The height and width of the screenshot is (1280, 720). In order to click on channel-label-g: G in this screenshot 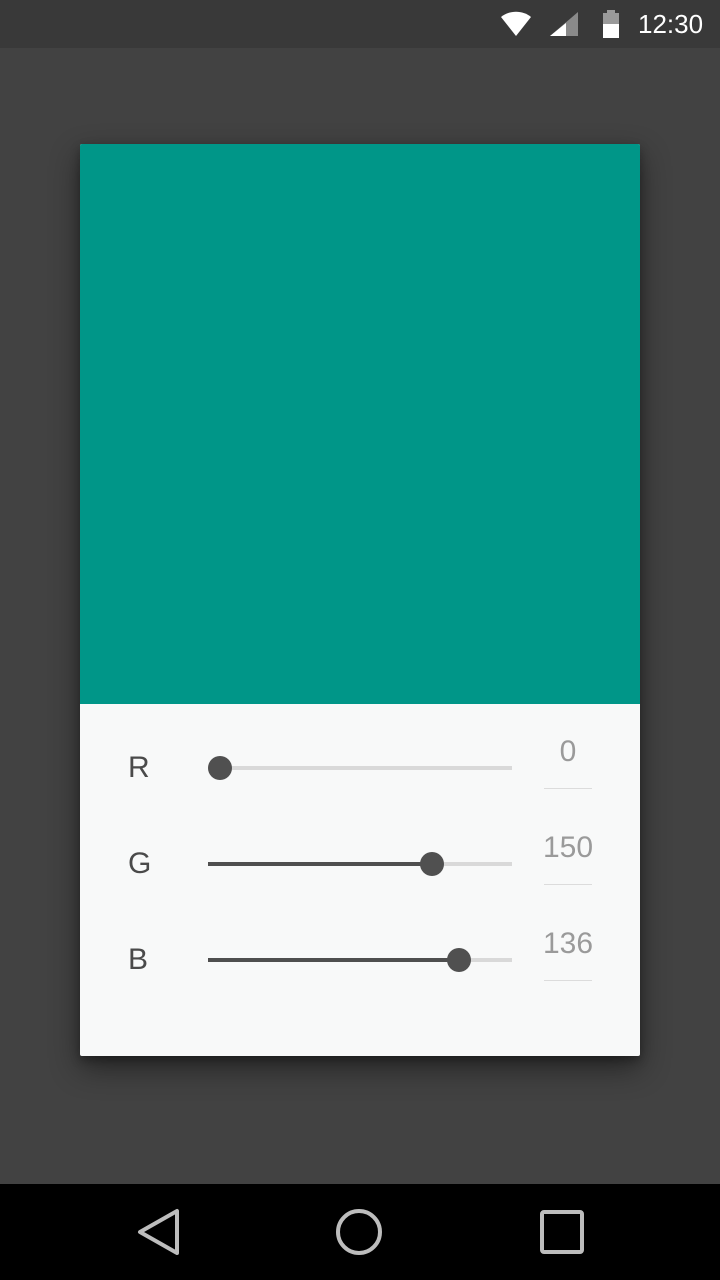, I will do `click(140, 863)`.